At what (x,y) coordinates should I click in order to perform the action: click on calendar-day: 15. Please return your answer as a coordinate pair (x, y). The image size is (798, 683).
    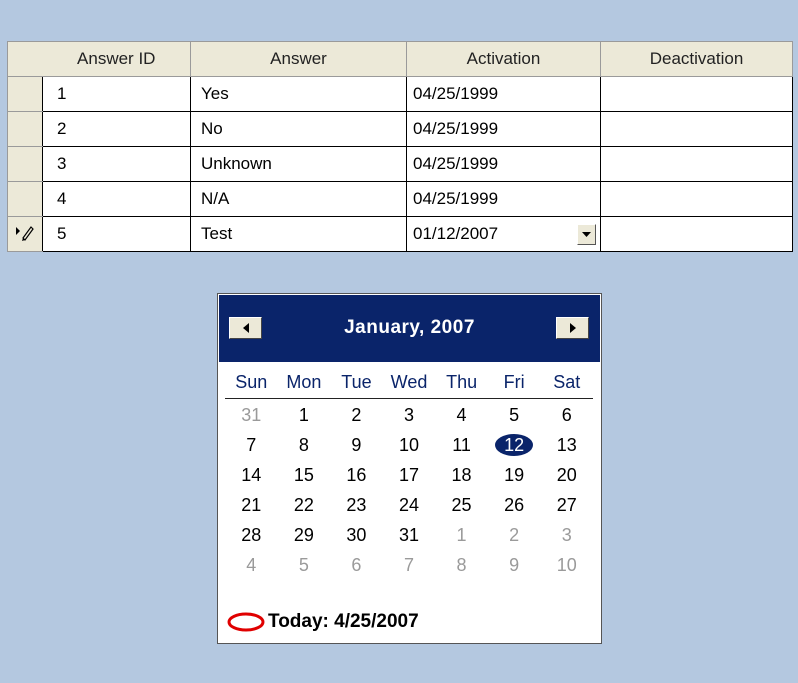
    Looking at the image, I should click on (304, 475).